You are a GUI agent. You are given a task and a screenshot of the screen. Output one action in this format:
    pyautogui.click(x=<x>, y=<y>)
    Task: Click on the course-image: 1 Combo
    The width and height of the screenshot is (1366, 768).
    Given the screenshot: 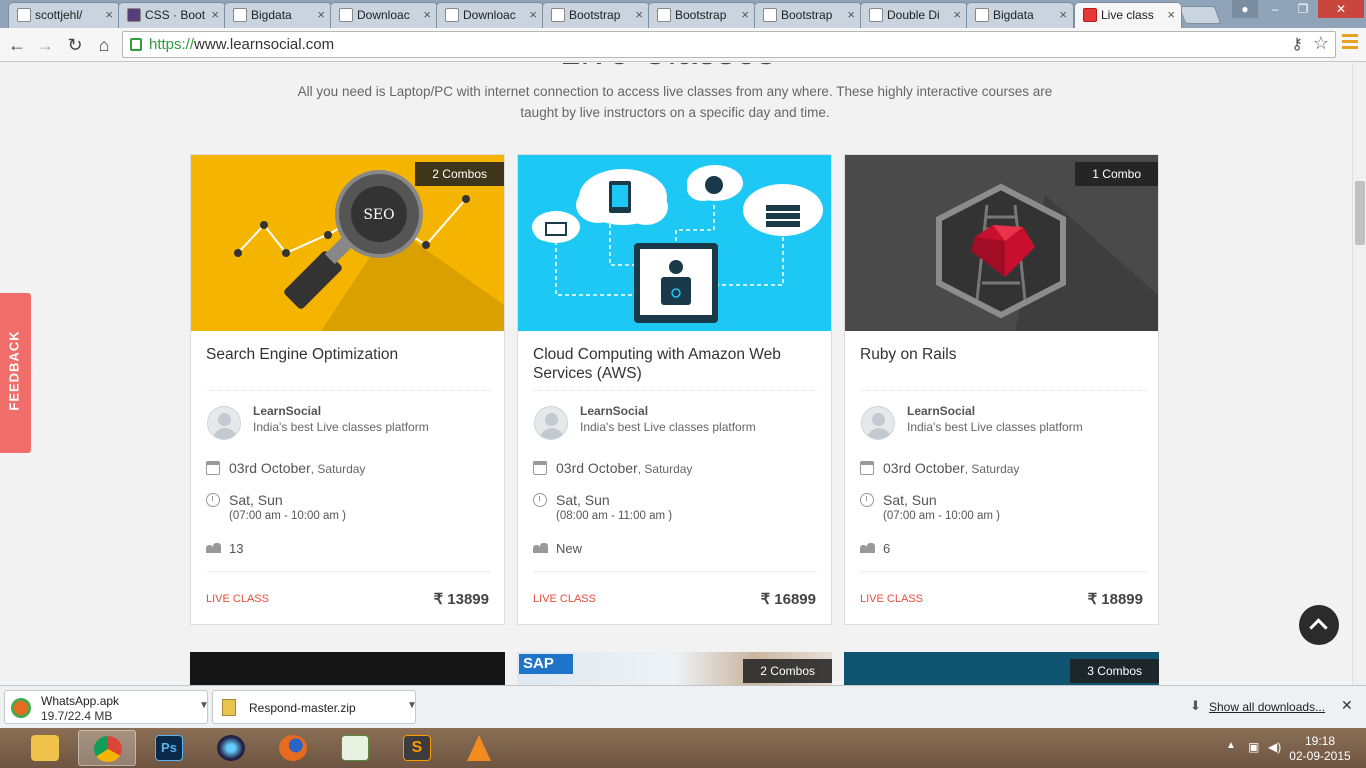 What is the action you would take?
    pyautogui.click(x=1001, y=243)
    